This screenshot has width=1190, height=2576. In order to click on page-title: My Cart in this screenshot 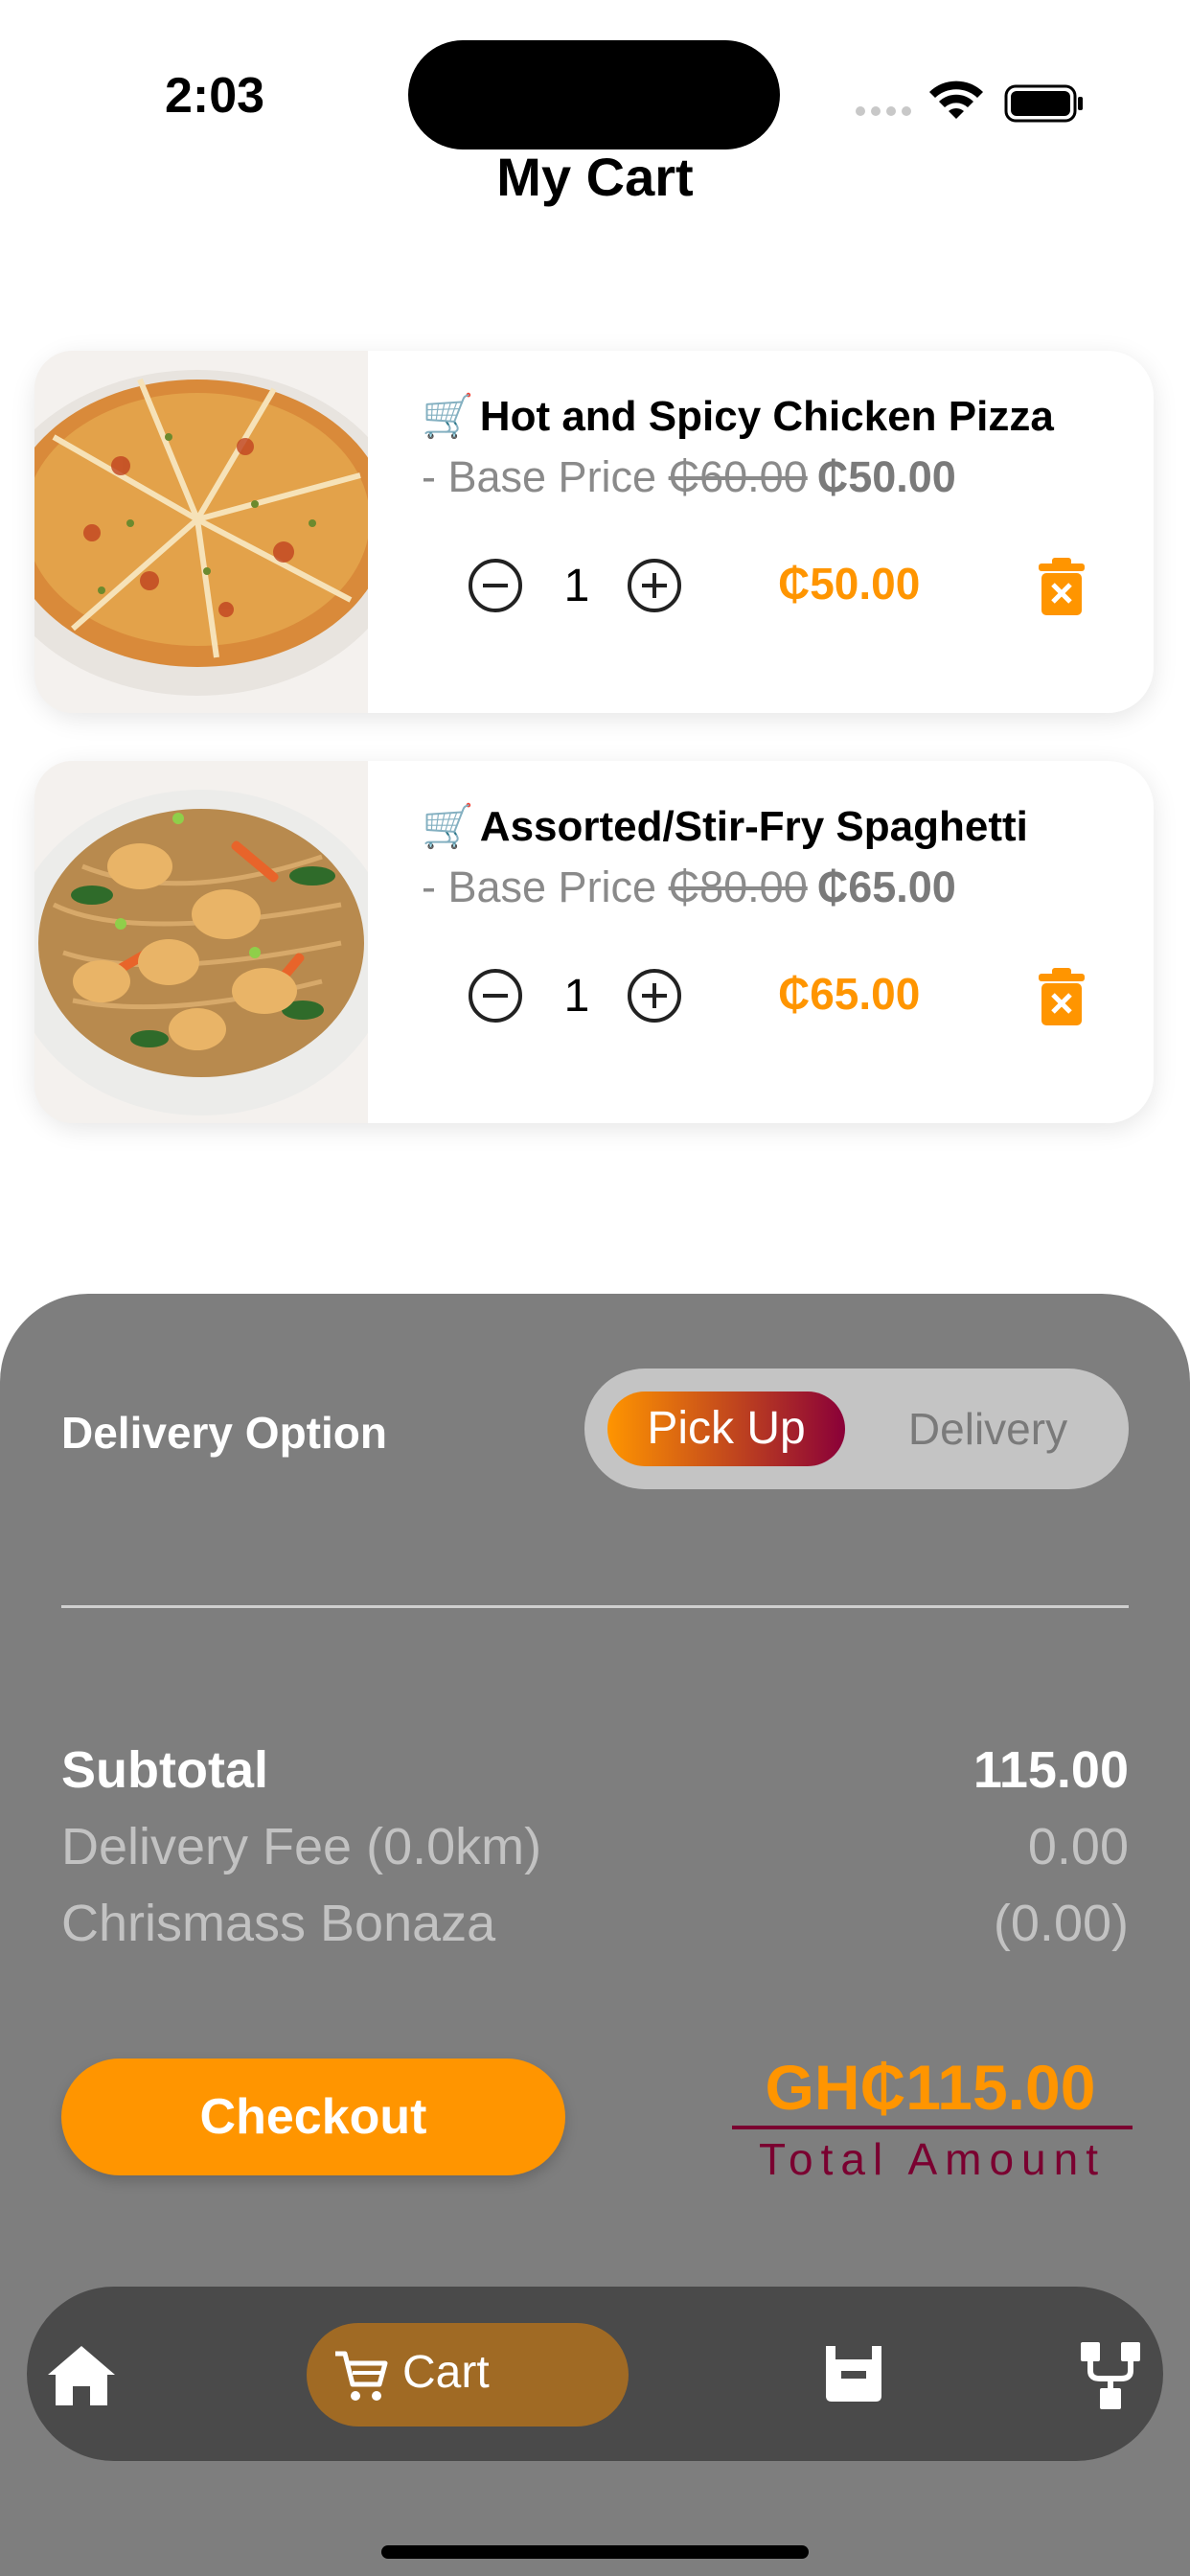, I will do `click(595, 177)`.